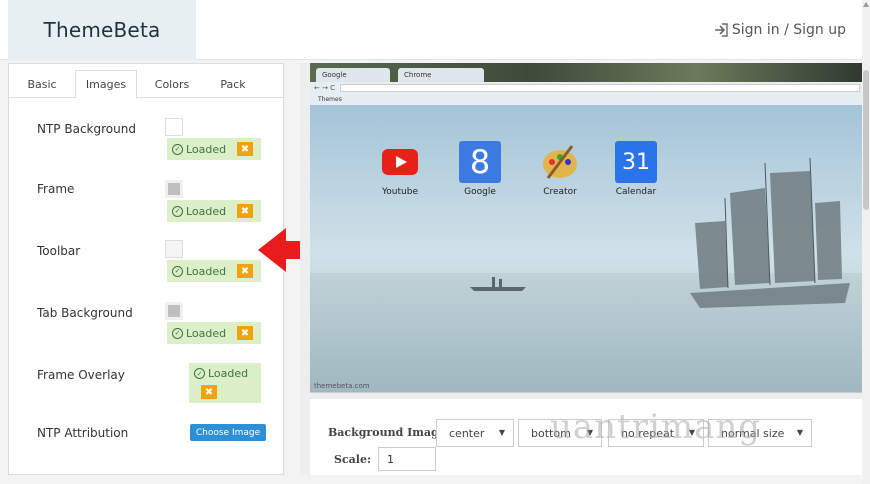 The image size is (870, 484). Describe the element at coordinates (81, 375) in the screenshot. I see `frame-overlay-label: Frame Overlay` at that location.